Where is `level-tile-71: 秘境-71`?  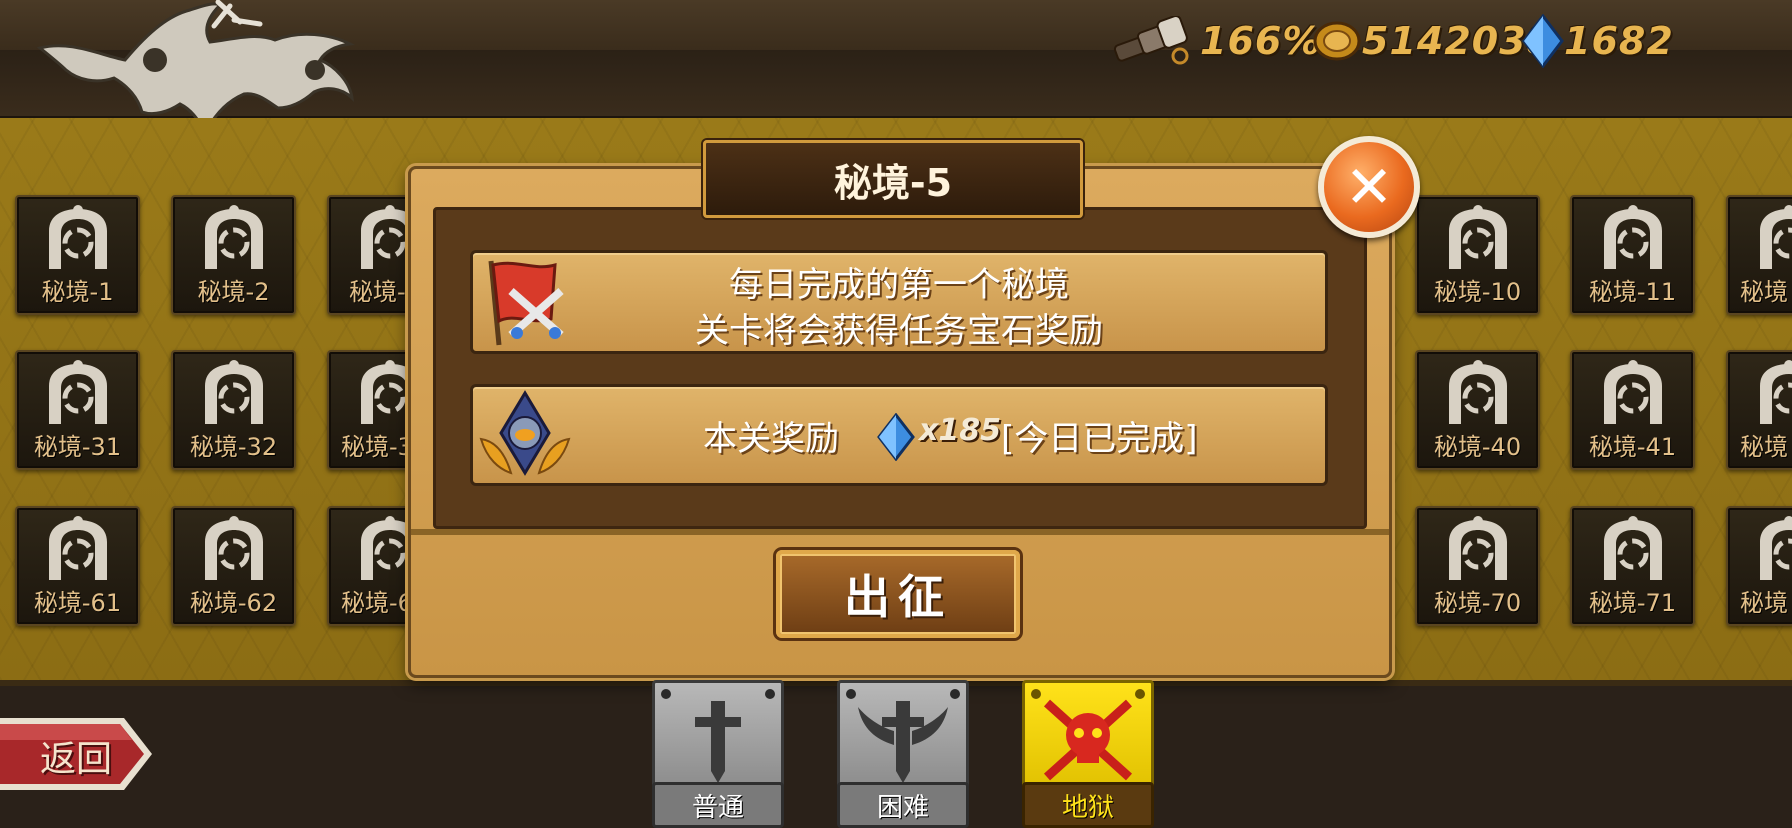
level-tile-71: 秘境-71 is located at coordinates (1632, 566).